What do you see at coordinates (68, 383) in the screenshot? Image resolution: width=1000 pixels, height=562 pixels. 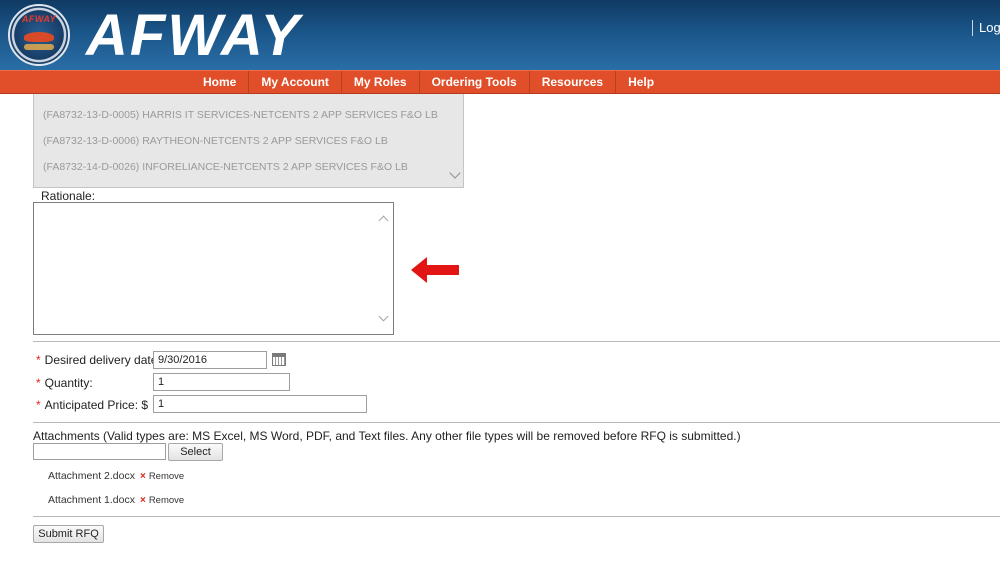 I see `quantity-label-text: Quantity:` at bounding box center [68, 383].